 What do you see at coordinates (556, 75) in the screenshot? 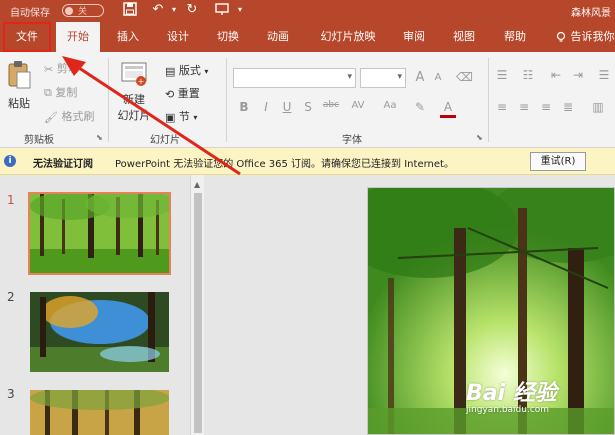
I see `decrease-indent-icon: ⇤` at bounding box center [556, 75].